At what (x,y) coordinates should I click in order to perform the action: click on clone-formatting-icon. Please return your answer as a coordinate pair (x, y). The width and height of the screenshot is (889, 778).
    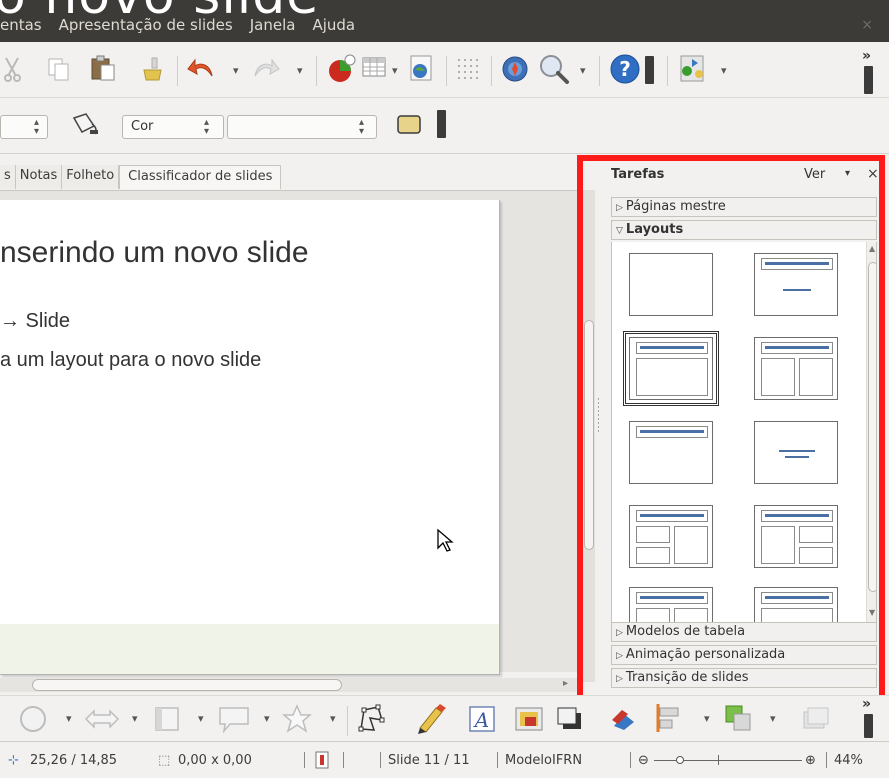
    Looking at the image, I should click on (152, 69).